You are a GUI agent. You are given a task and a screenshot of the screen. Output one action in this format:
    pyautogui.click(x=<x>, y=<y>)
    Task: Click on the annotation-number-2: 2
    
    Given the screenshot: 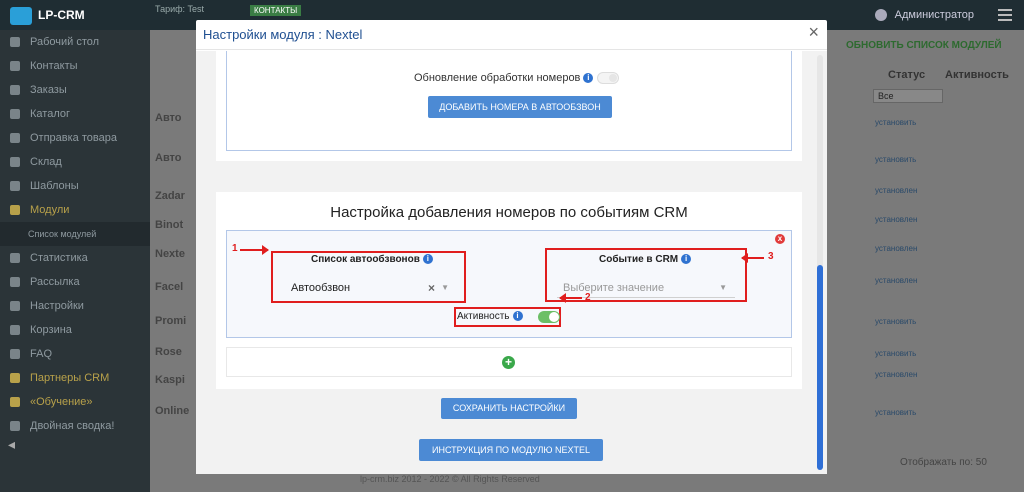 What is the action you would take?
    pyautogui.click(x=588, y=297)
    